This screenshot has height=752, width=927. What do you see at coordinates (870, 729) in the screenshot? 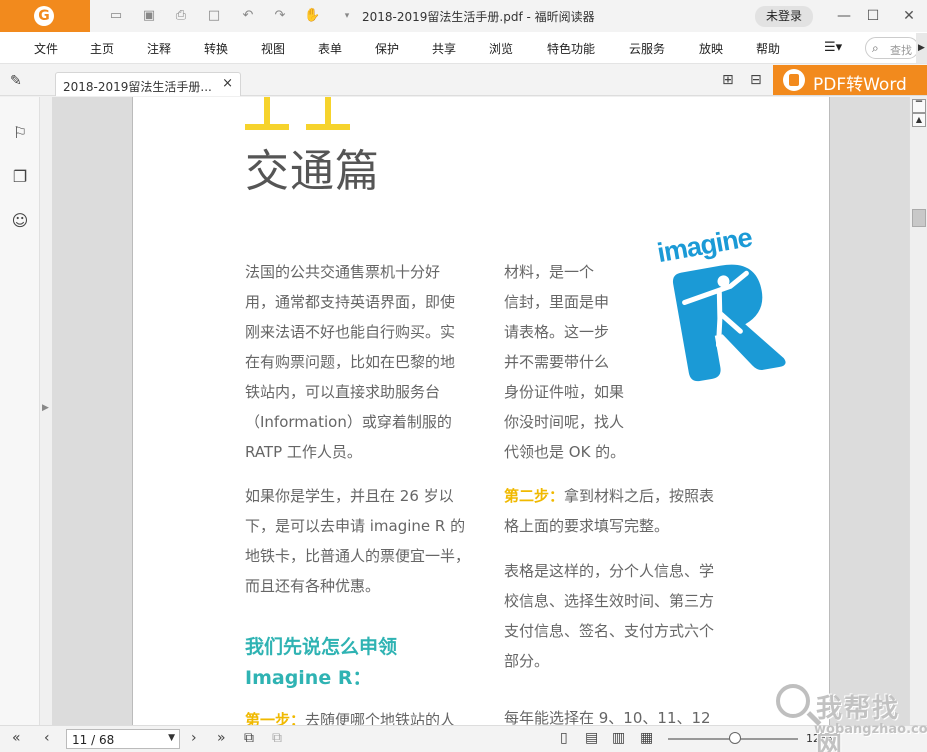
I see `watermark-url: wobangzhao.com` at bounding box center [870, 729].